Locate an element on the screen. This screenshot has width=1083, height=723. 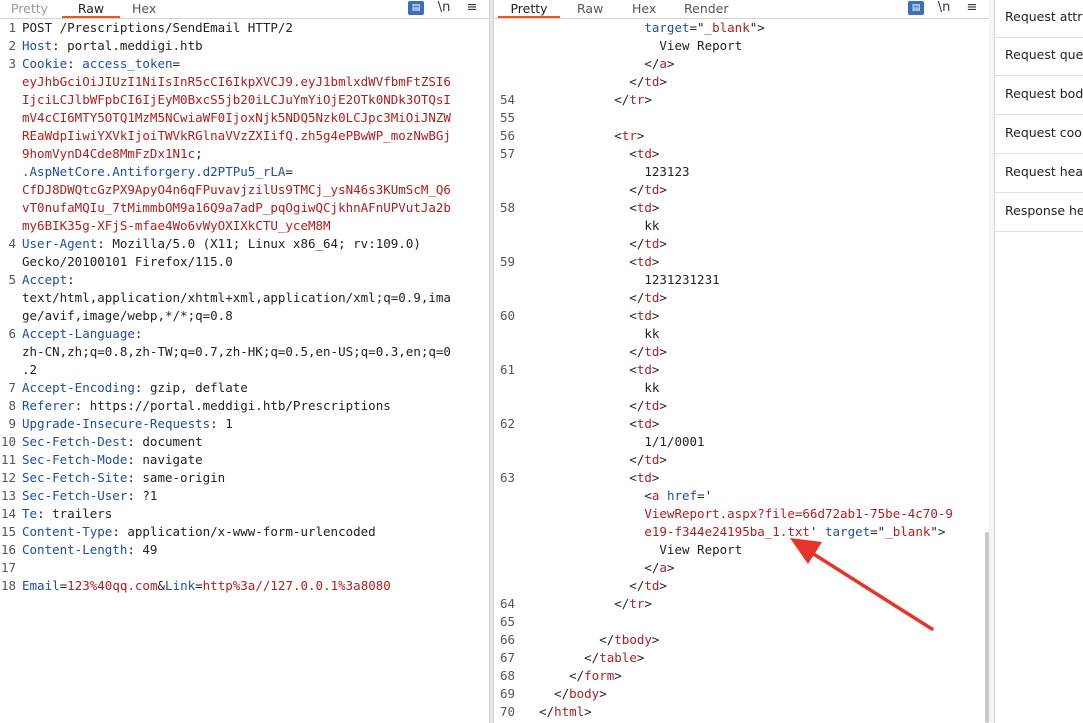
line-number: 8 is located at coordinates (12, 405).